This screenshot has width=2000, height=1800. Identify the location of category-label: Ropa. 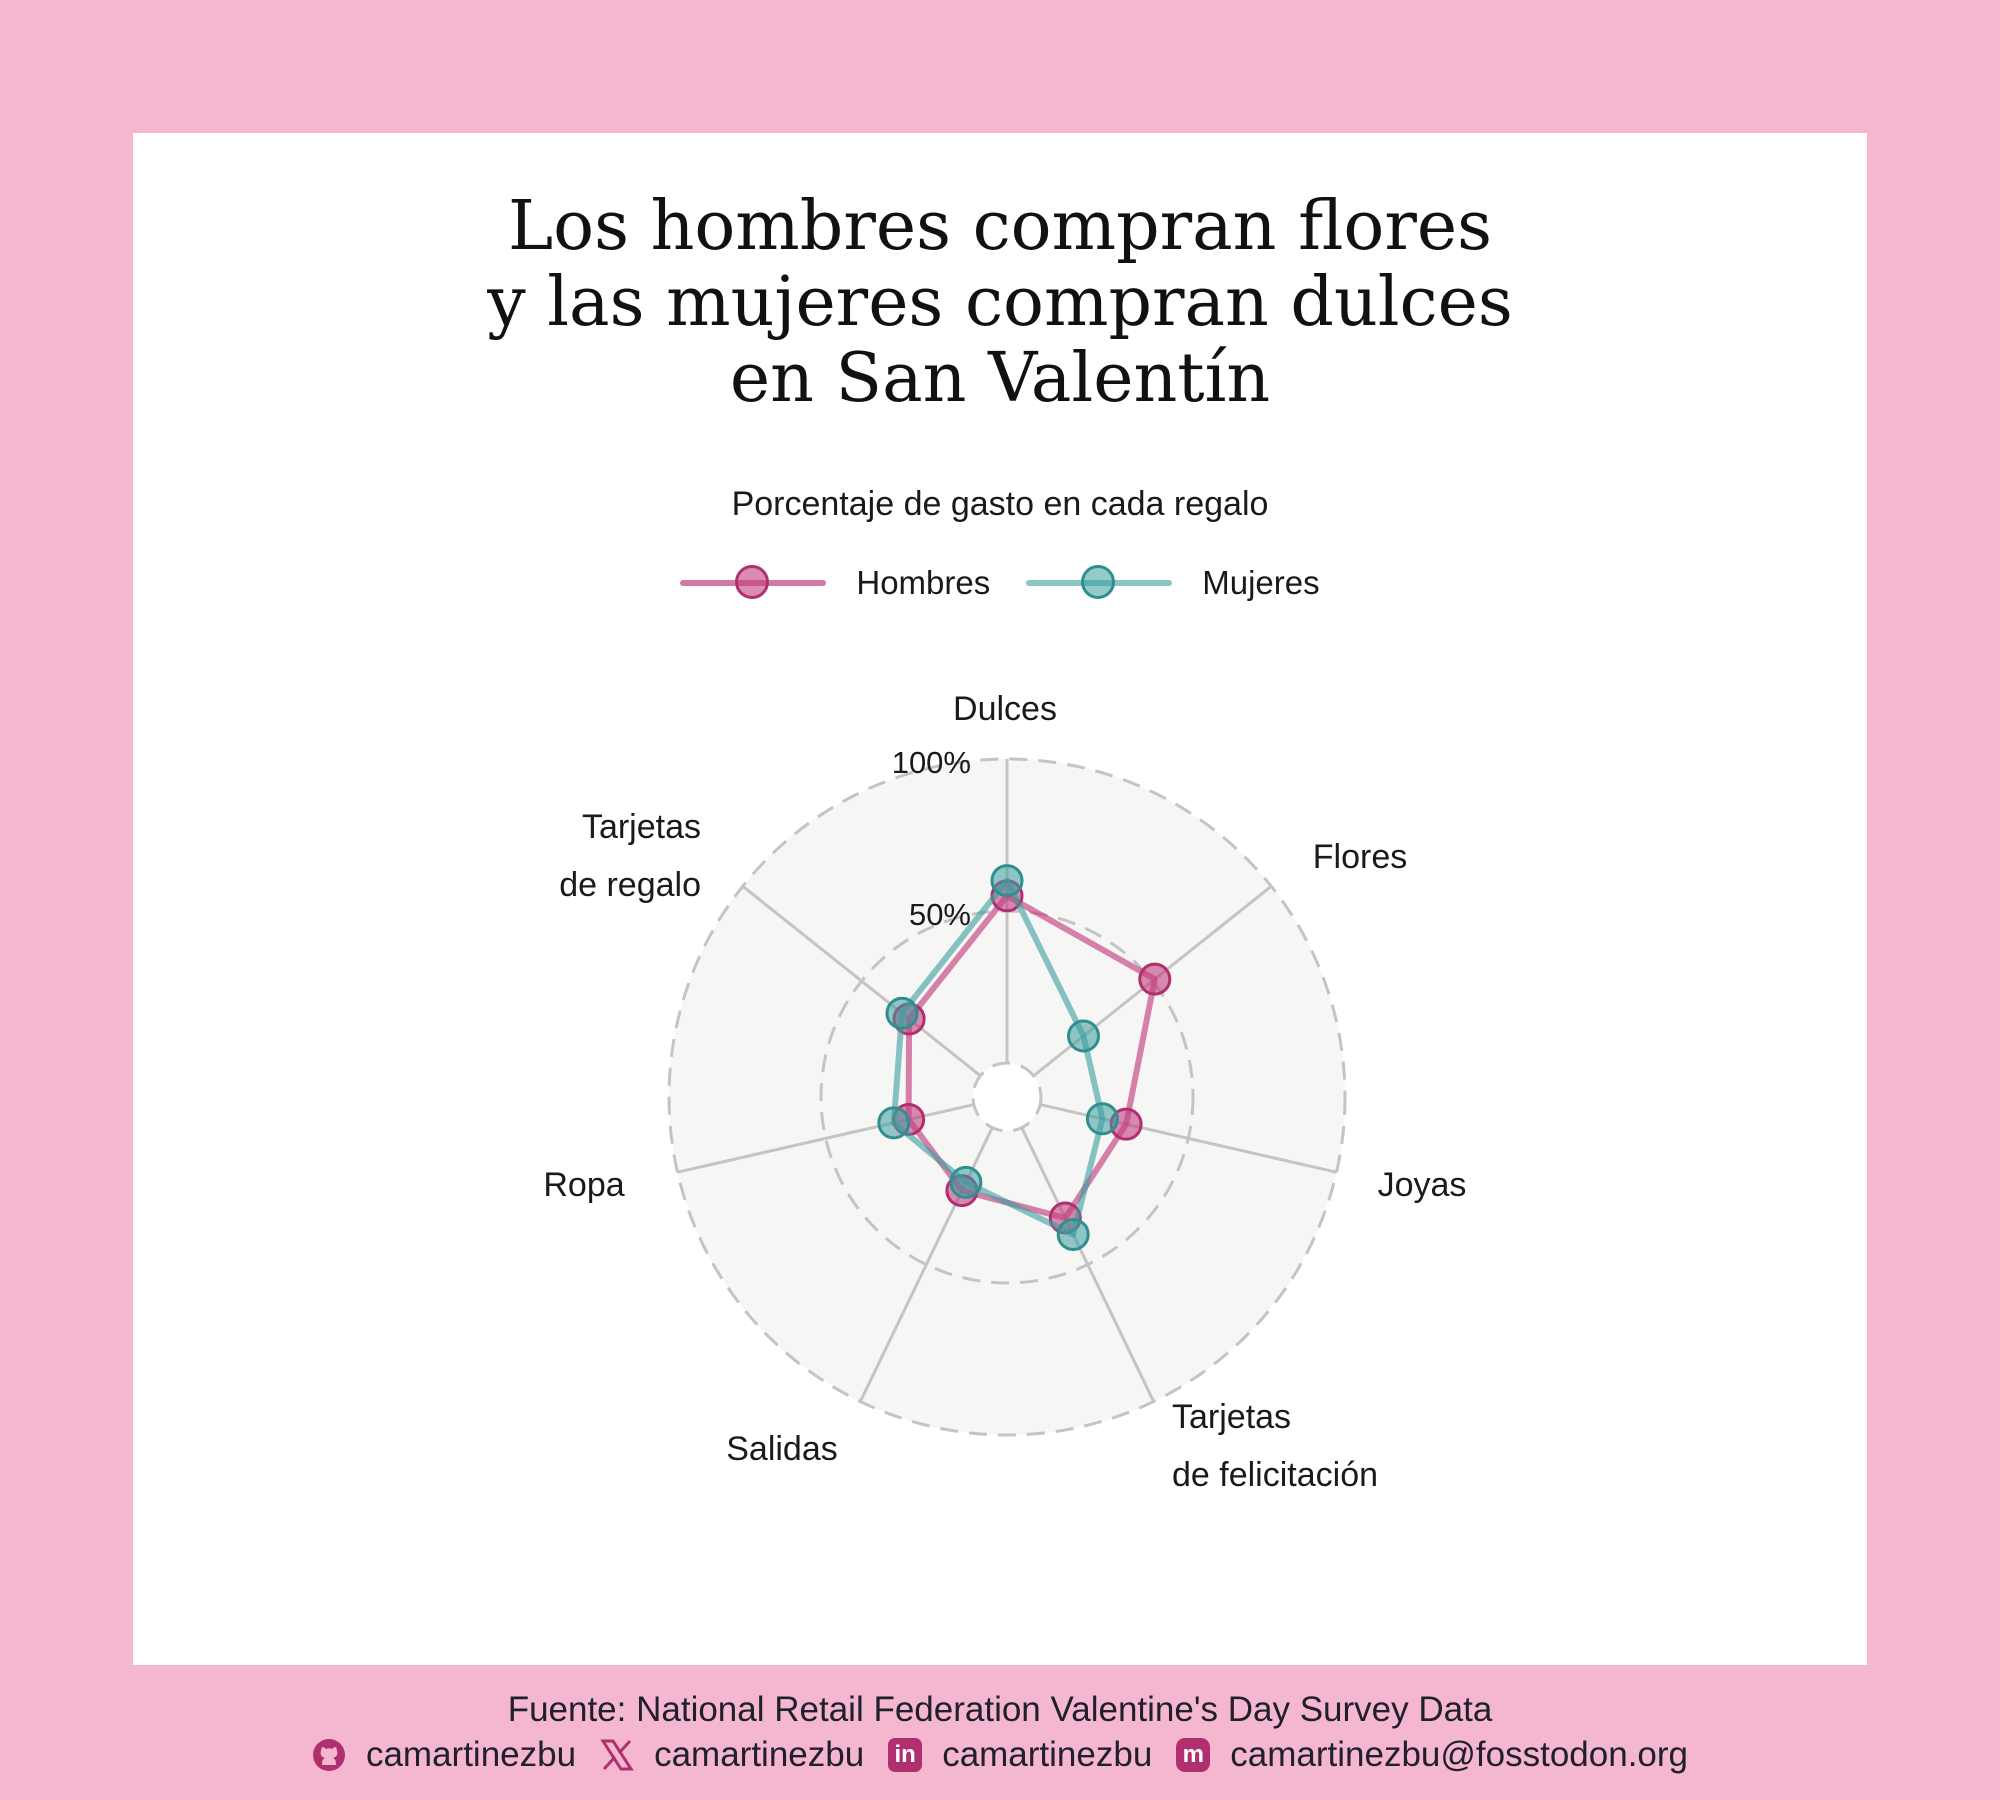
(583, 1185).